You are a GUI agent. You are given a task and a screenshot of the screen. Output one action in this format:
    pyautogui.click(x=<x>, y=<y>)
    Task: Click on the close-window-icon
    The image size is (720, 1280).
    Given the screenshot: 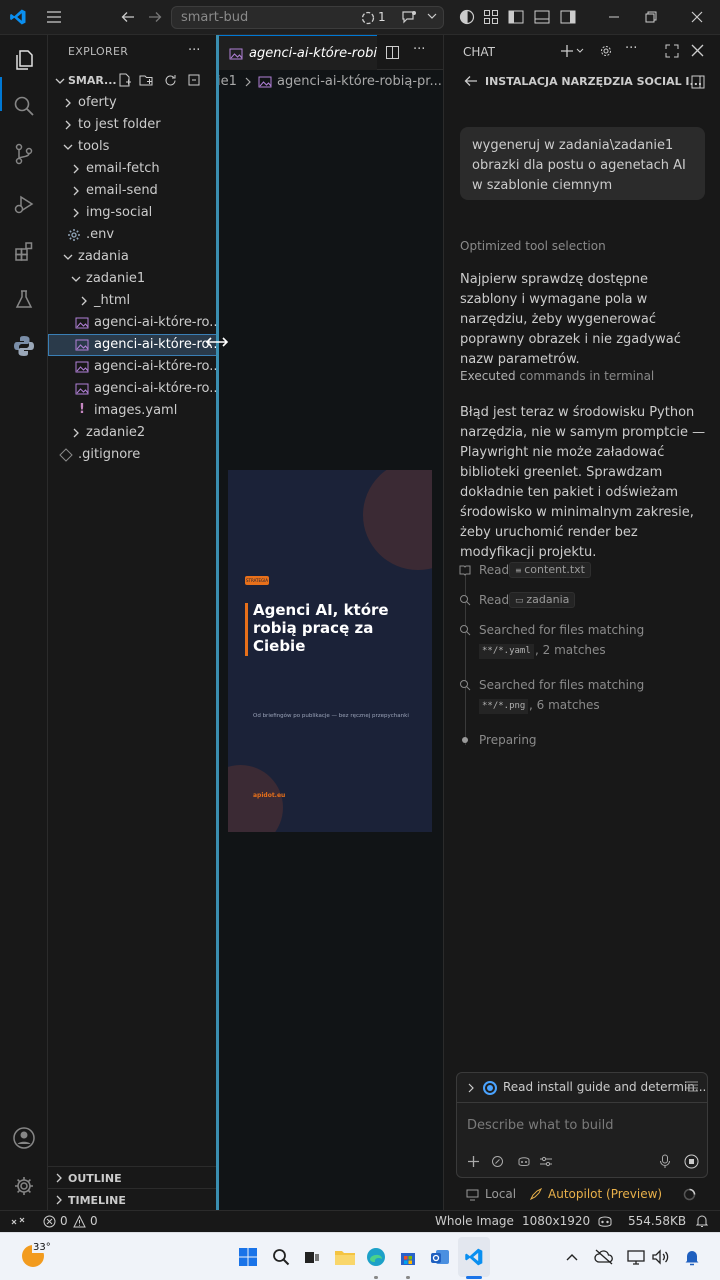 What is the action you would take?
    pyautogui.click(x=697, y=17)
    